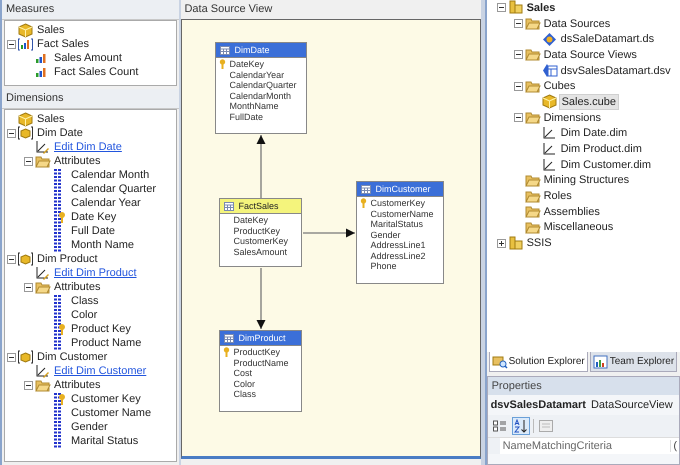 The image size is (680, 465). What do you see at coordinates (600, 361) in the screenshot?
I see `chart-window-icon` at bounding box center [600, 361].